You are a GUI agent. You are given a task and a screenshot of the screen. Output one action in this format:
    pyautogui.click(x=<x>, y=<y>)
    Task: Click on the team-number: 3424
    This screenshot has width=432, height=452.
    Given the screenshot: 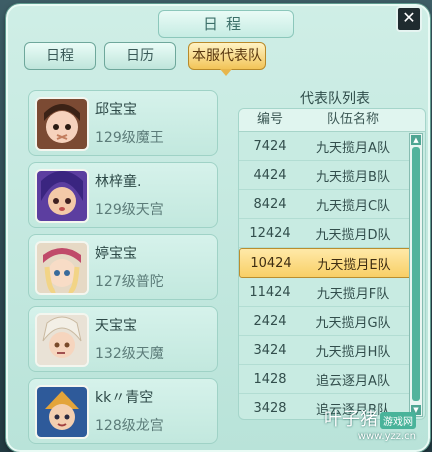 What is the action you would take?
    pyautogui.click(x=270, y=350)
    